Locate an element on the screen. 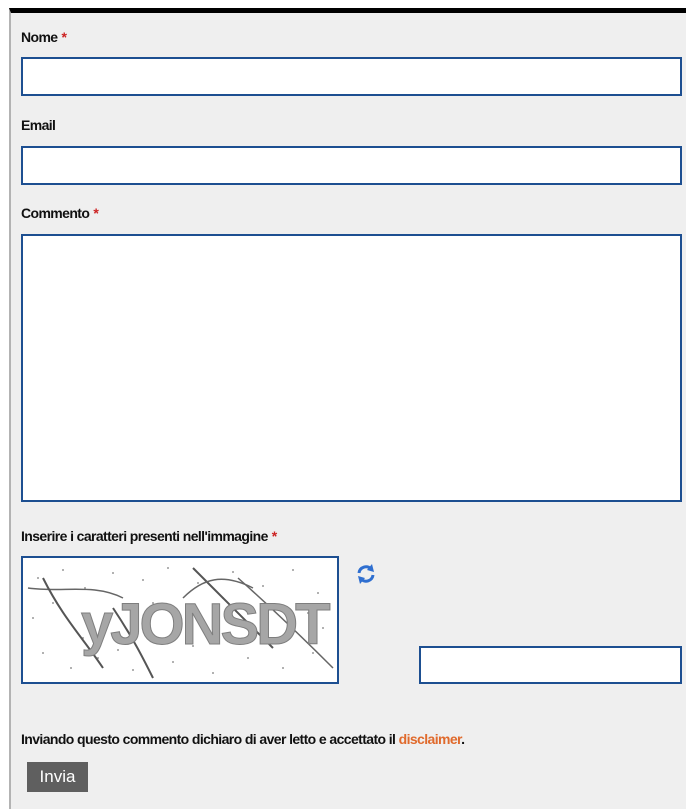  captcha-input is located at coordinates (550, 665).